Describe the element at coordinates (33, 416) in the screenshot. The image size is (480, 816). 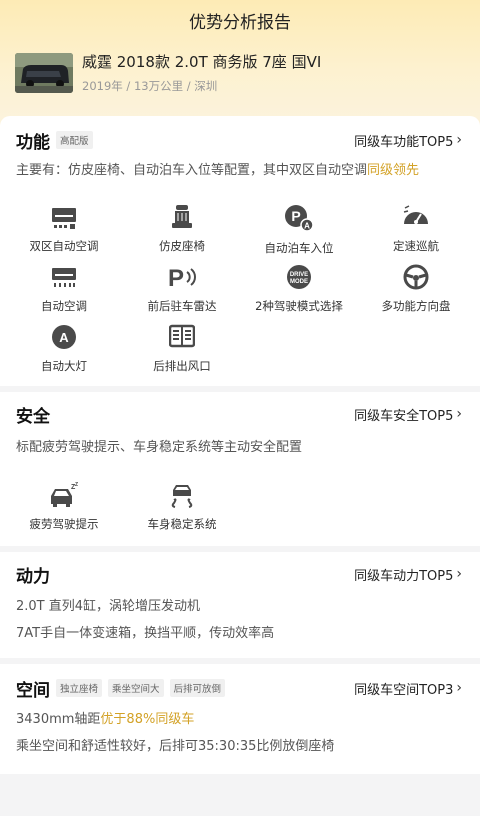
I see `section-title: 安全` at that location.